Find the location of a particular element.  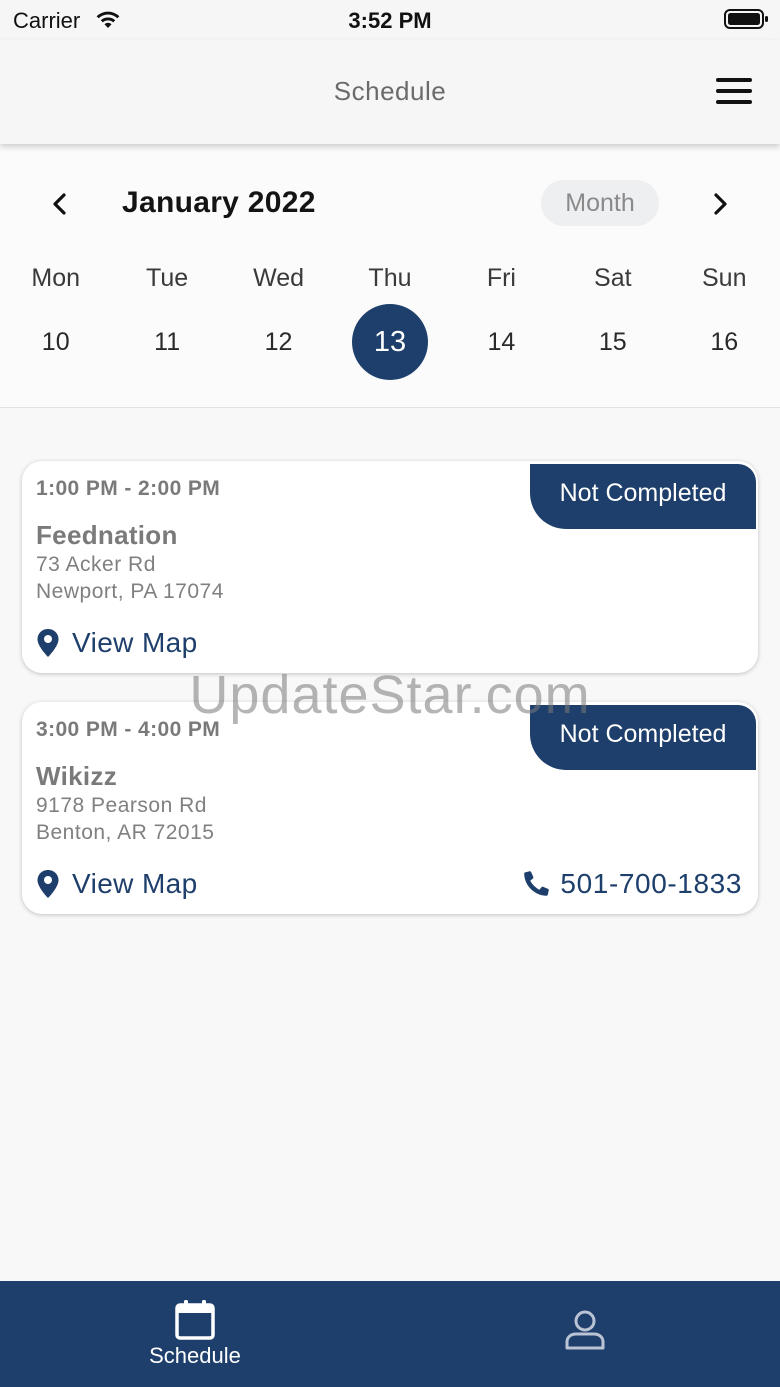

navigation-bar: Schedule is located at coordinates (390, 92).